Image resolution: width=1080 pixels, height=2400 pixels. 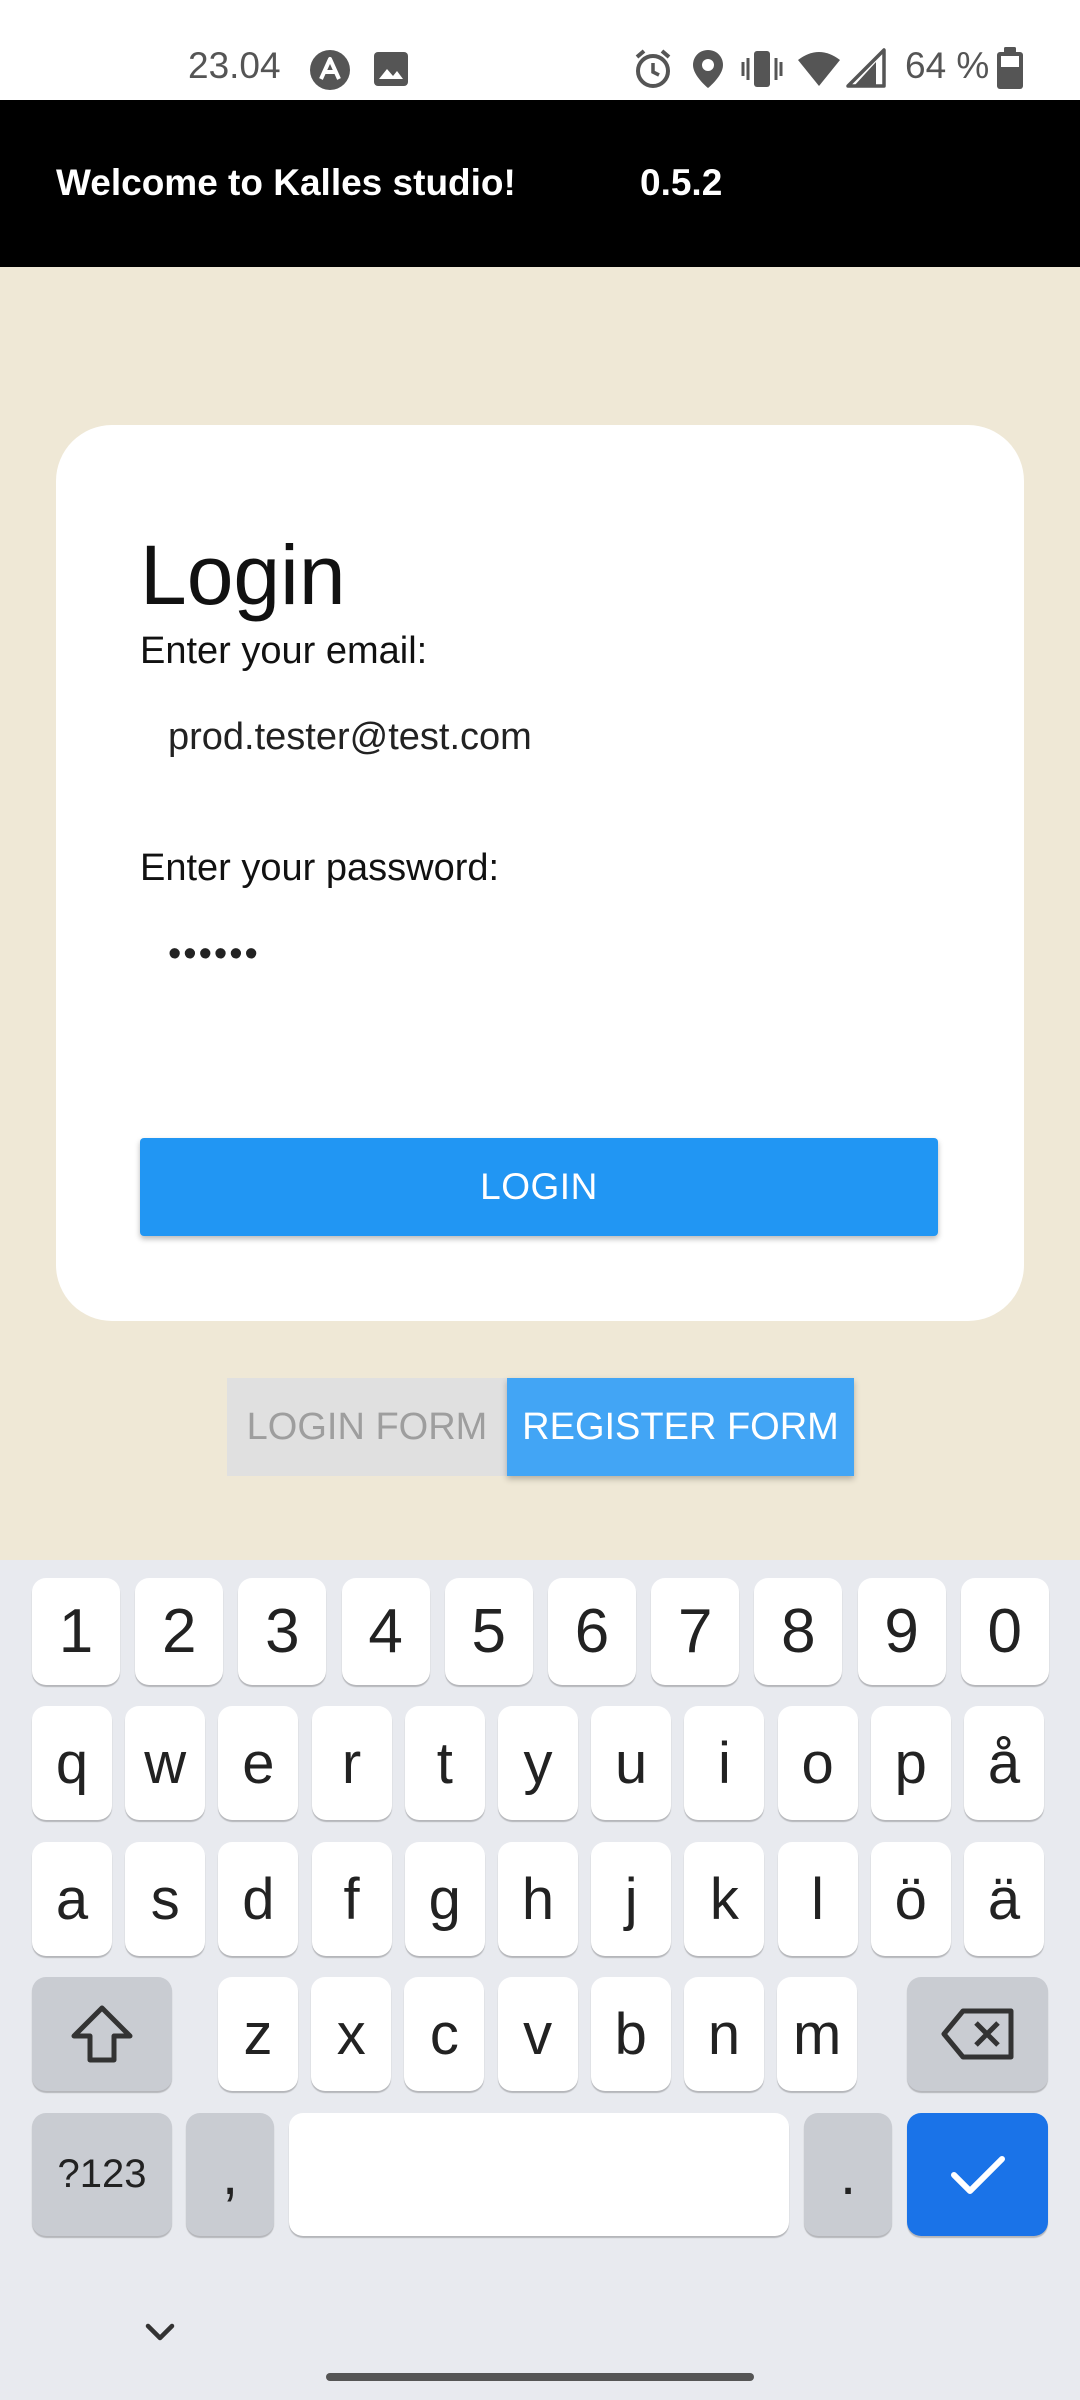 I want to click on email-field, so click(x=540, y=737).